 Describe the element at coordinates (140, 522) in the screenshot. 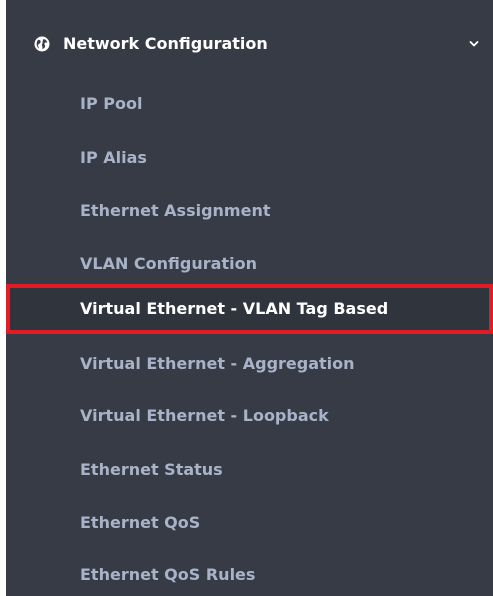

I see `menu-item-label: Ethernet QoS` at that location.